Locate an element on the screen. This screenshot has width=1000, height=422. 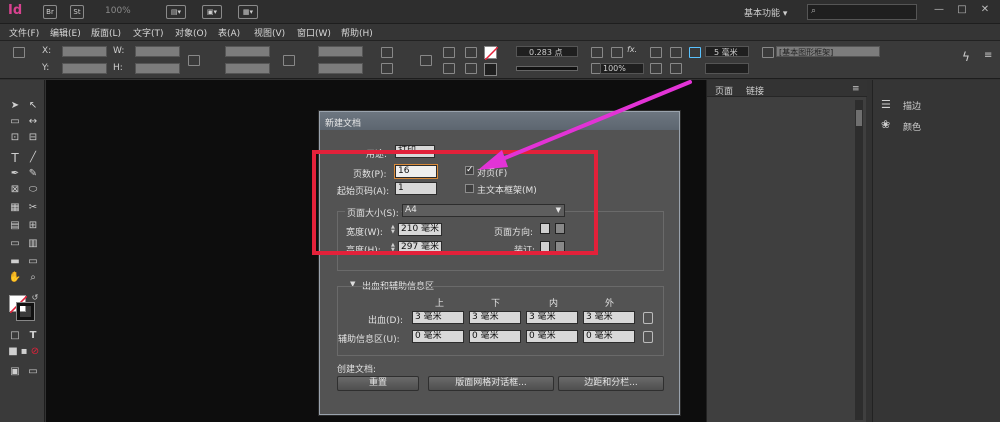
content-placer-icon: ⊟ is located at coordinates (33, 138).